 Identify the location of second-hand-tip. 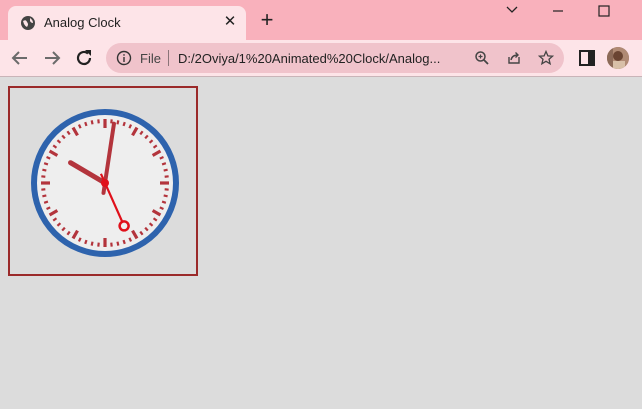
(124, 226).